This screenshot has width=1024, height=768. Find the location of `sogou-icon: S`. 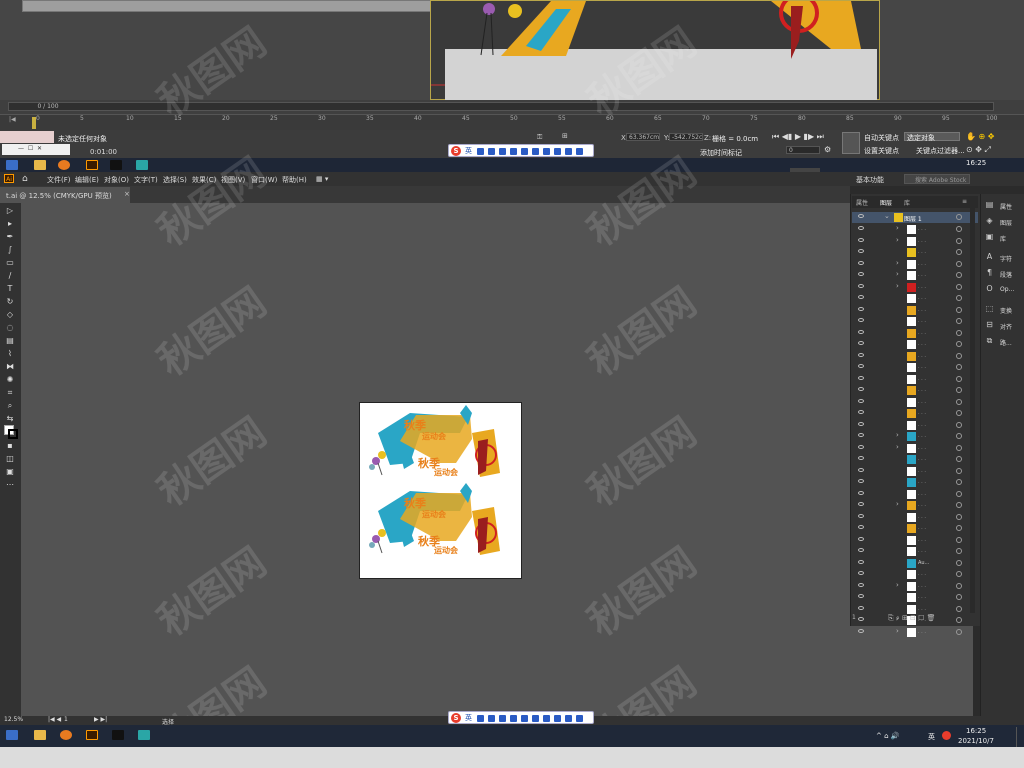

sogou-icon: S is located at coordinates (456, 151).